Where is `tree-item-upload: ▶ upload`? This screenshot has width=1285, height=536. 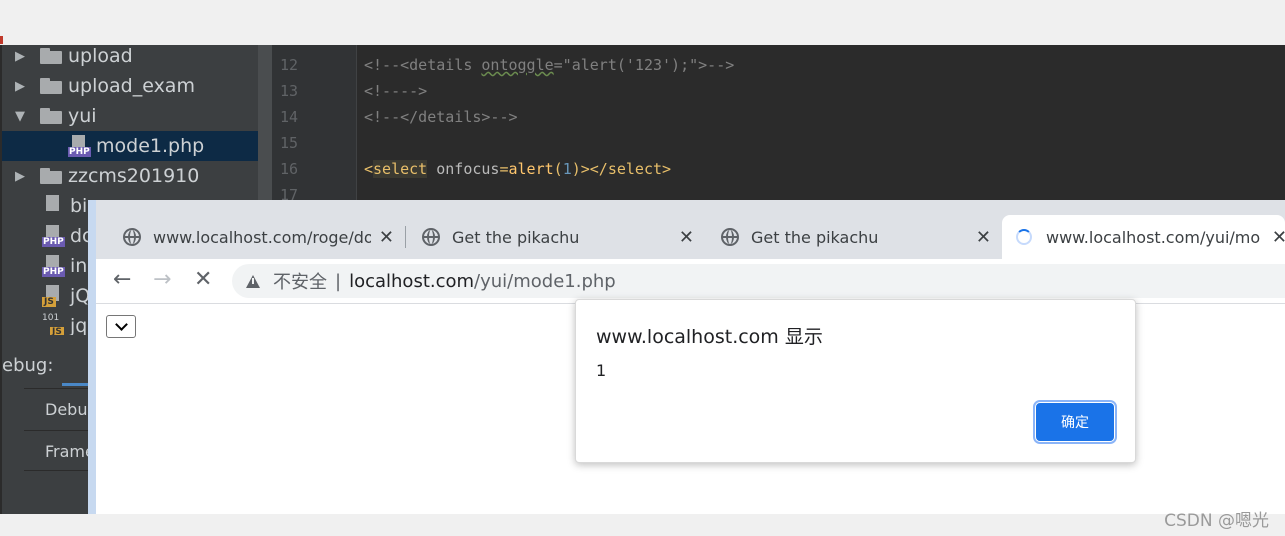
tree-item-upload: ▶ upload is located at coordinates (137, 56).